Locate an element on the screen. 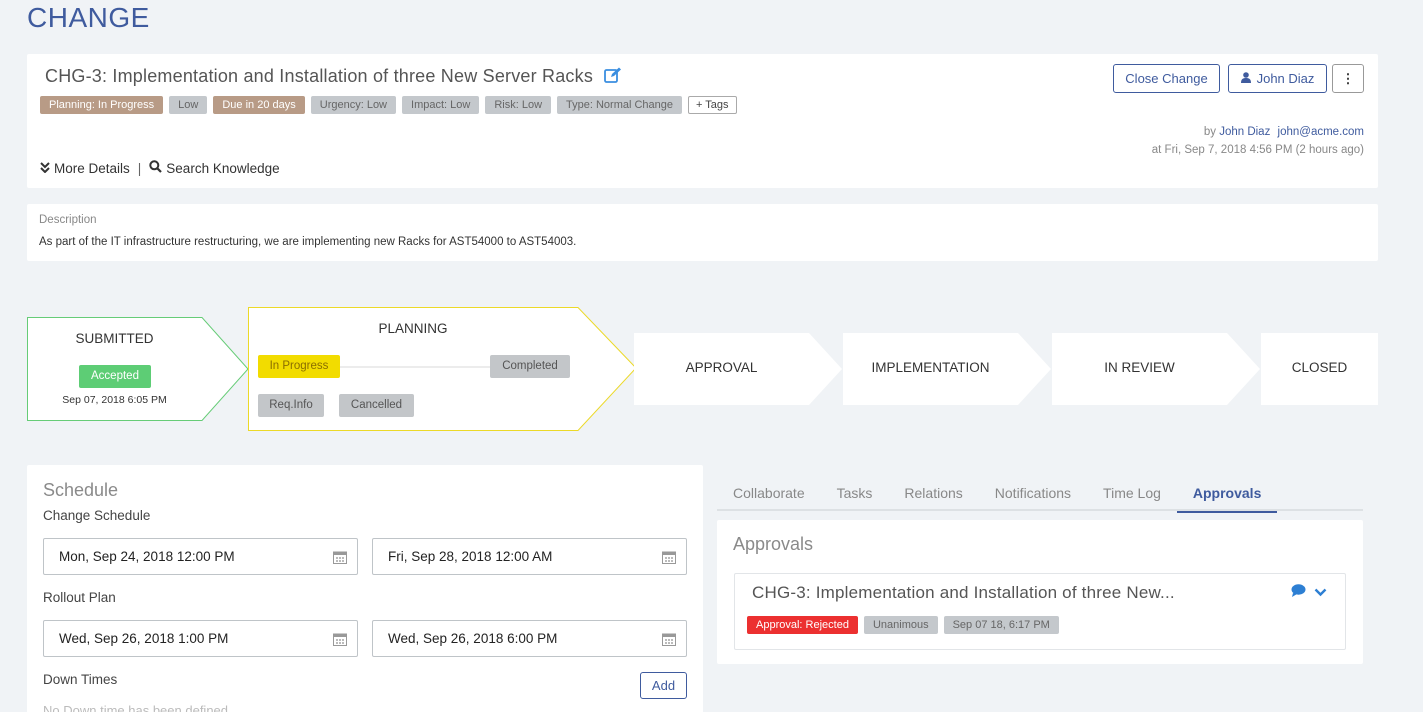 The height and width of the screenshot is (712, 1423). rollout-start-input: Wed, Sep 26, 2018 1:00 PM is located at coordinates (200, 638).